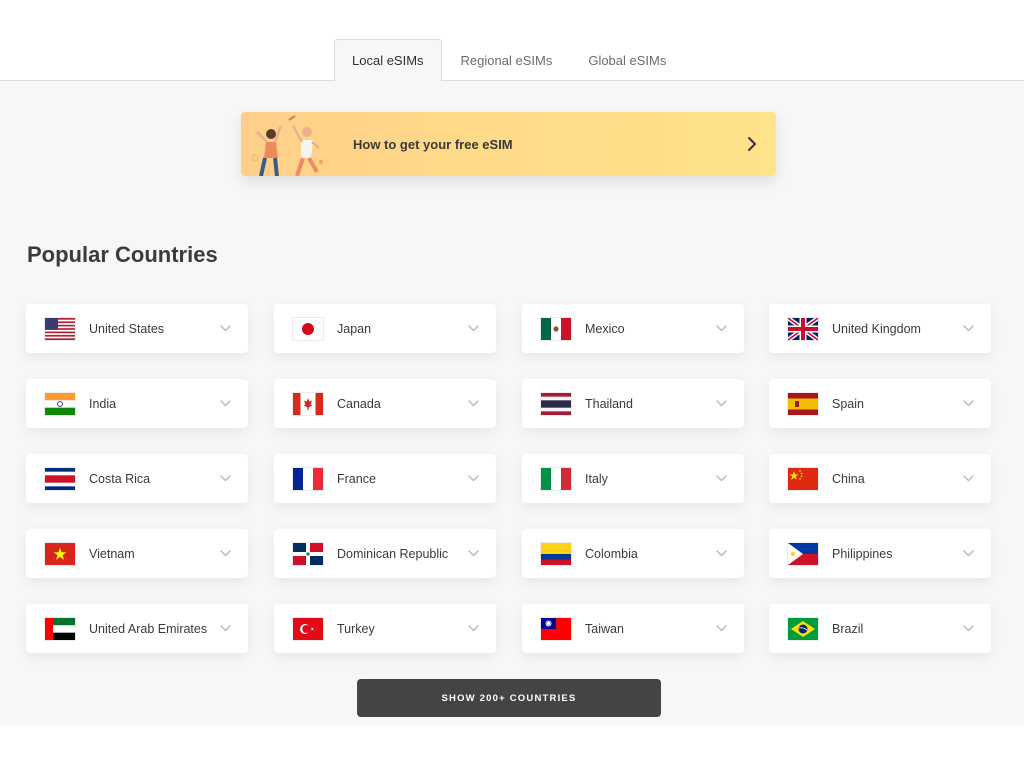  I want to click on country-card-united-states: United States, so click(137, 328).